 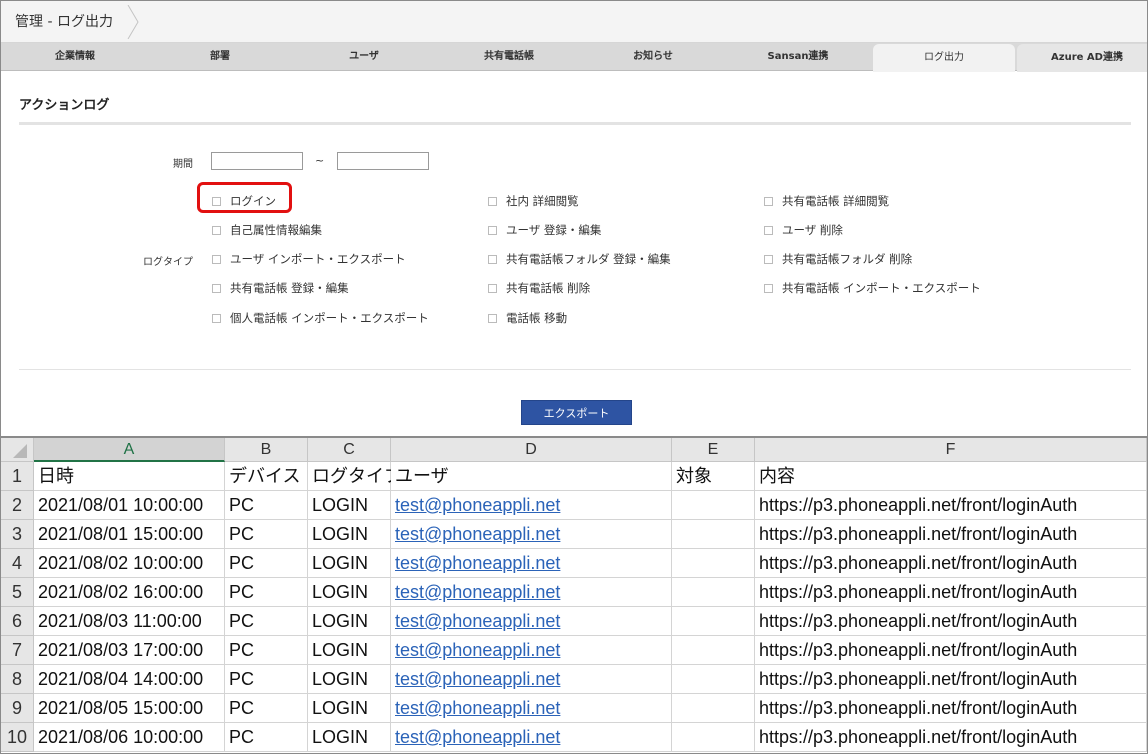 I want to click on row-header: 5, so click(x=17, y=592).